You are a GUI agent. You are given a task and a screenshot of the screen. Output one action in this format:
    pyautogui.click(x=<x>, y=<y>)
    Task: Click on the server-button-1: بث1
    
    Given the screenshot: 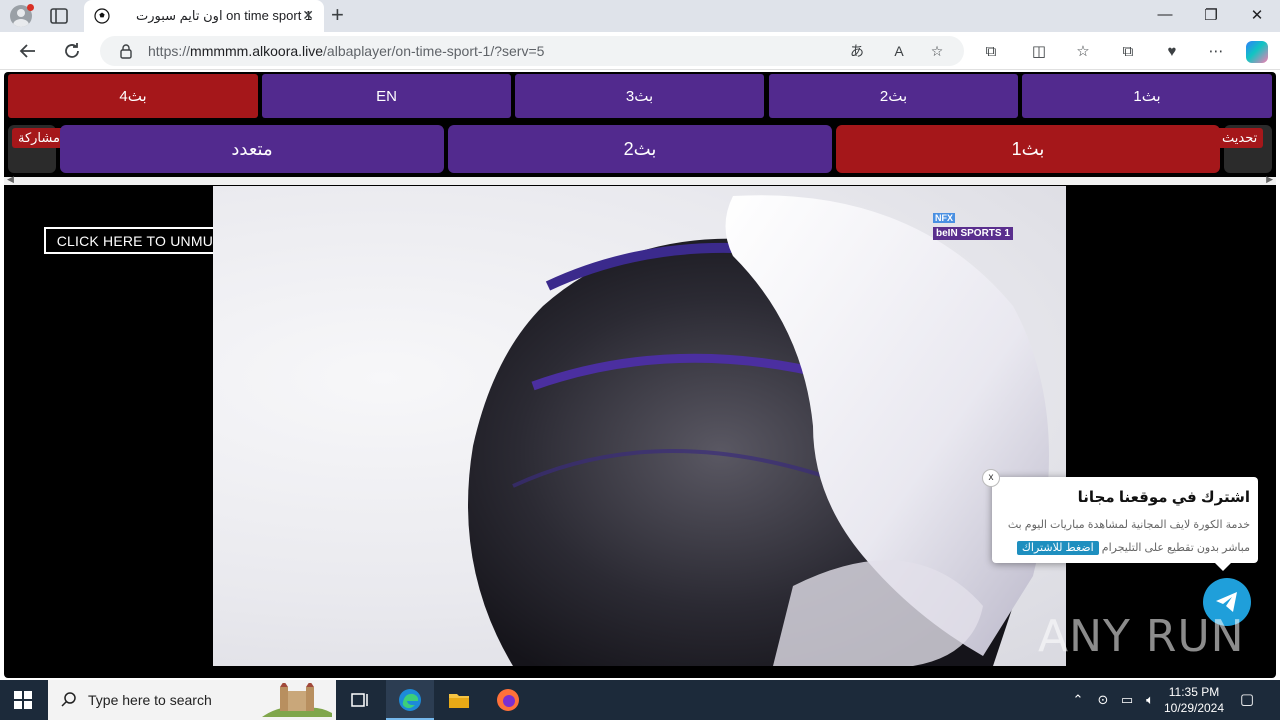 What is the action you would take?
    pyautogui.click(x=1147, y=96)
    